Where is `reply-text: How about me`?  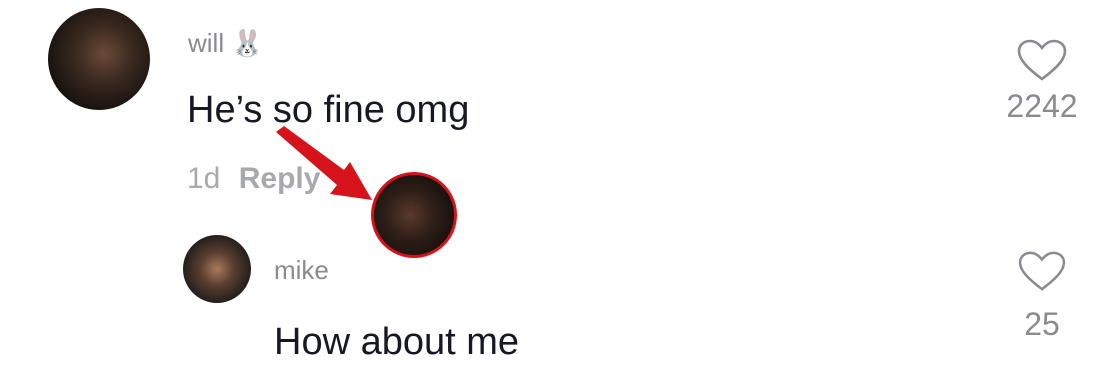 reply-text: How about me is located at coordinates (397, 342).